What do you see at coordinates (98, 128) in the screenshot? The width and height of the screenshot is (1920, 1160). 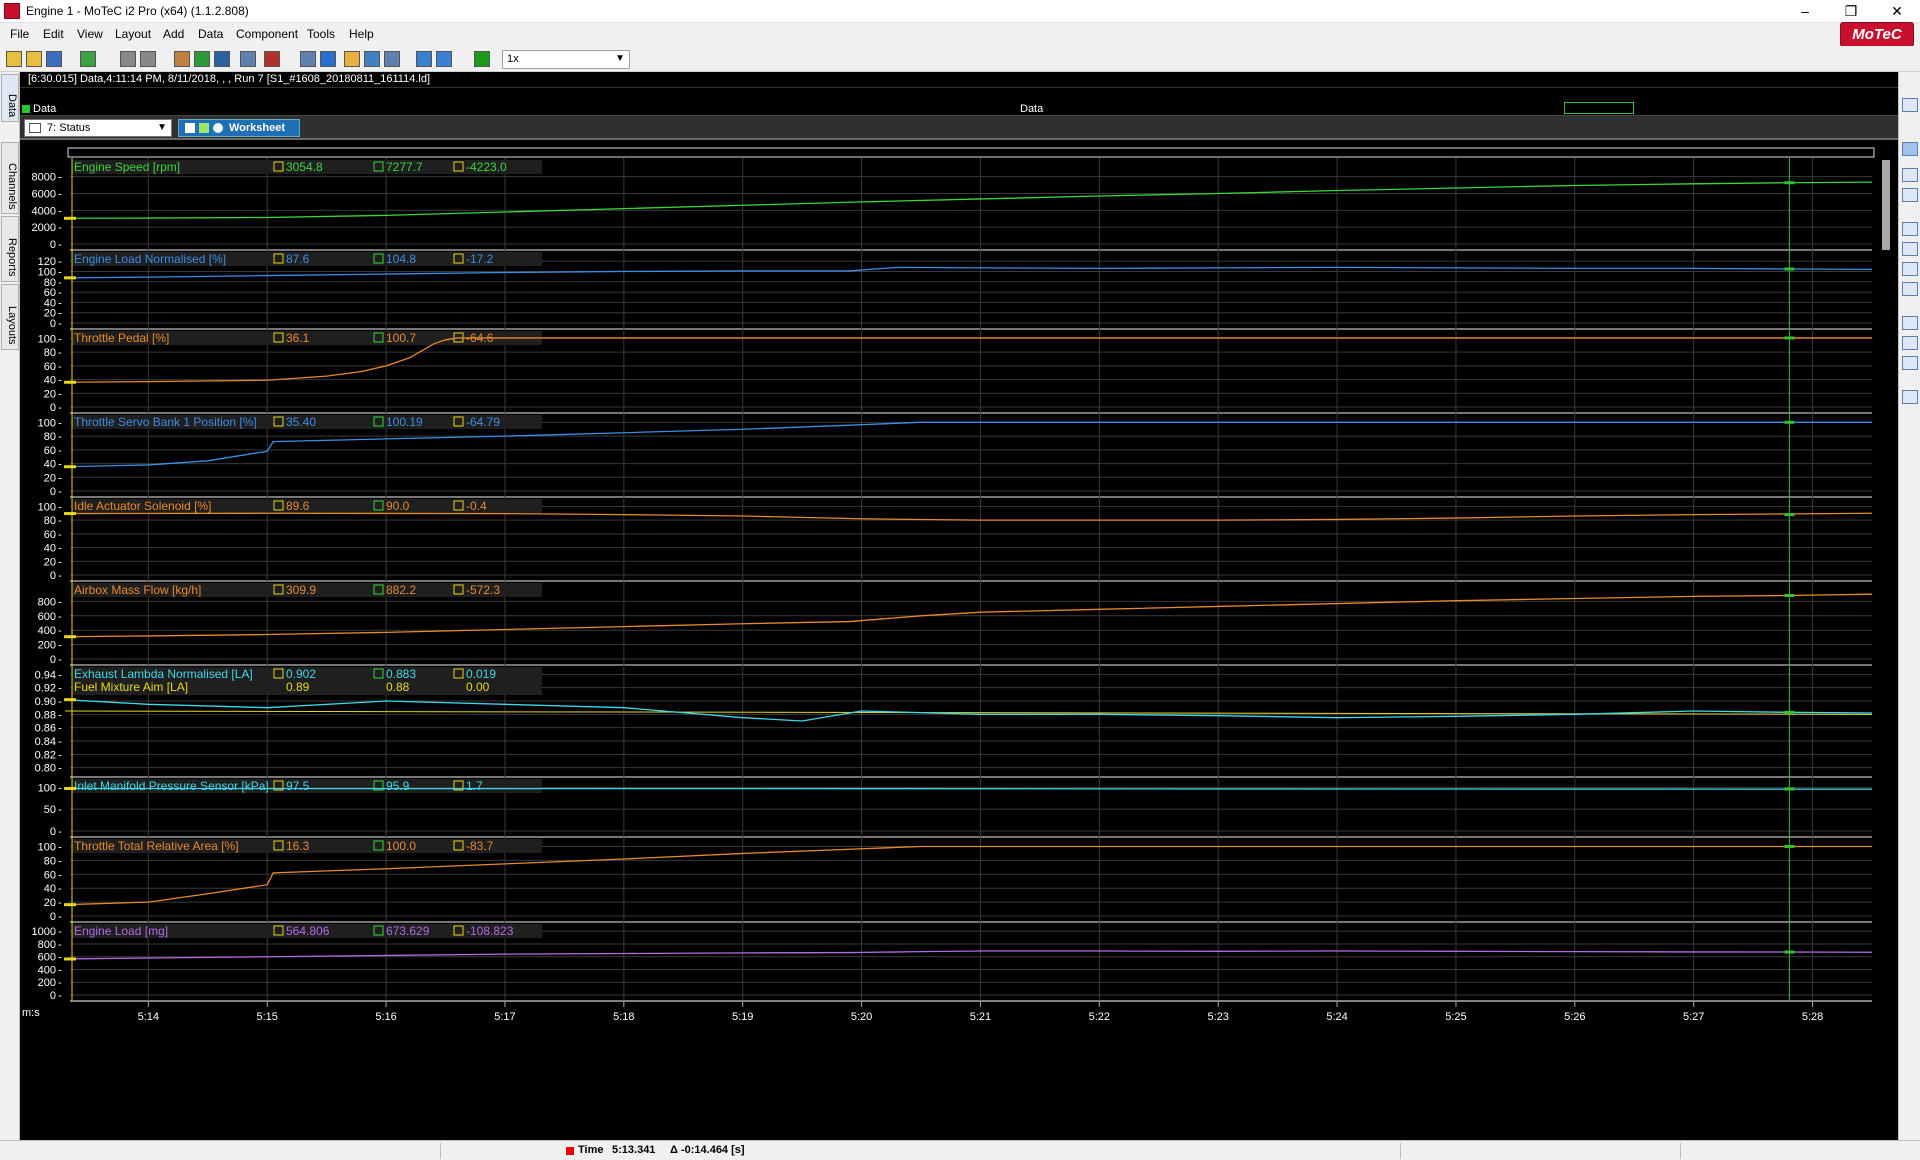 I see `worksheet-select: 7: Status ▼` at bounding box center [98, 128].